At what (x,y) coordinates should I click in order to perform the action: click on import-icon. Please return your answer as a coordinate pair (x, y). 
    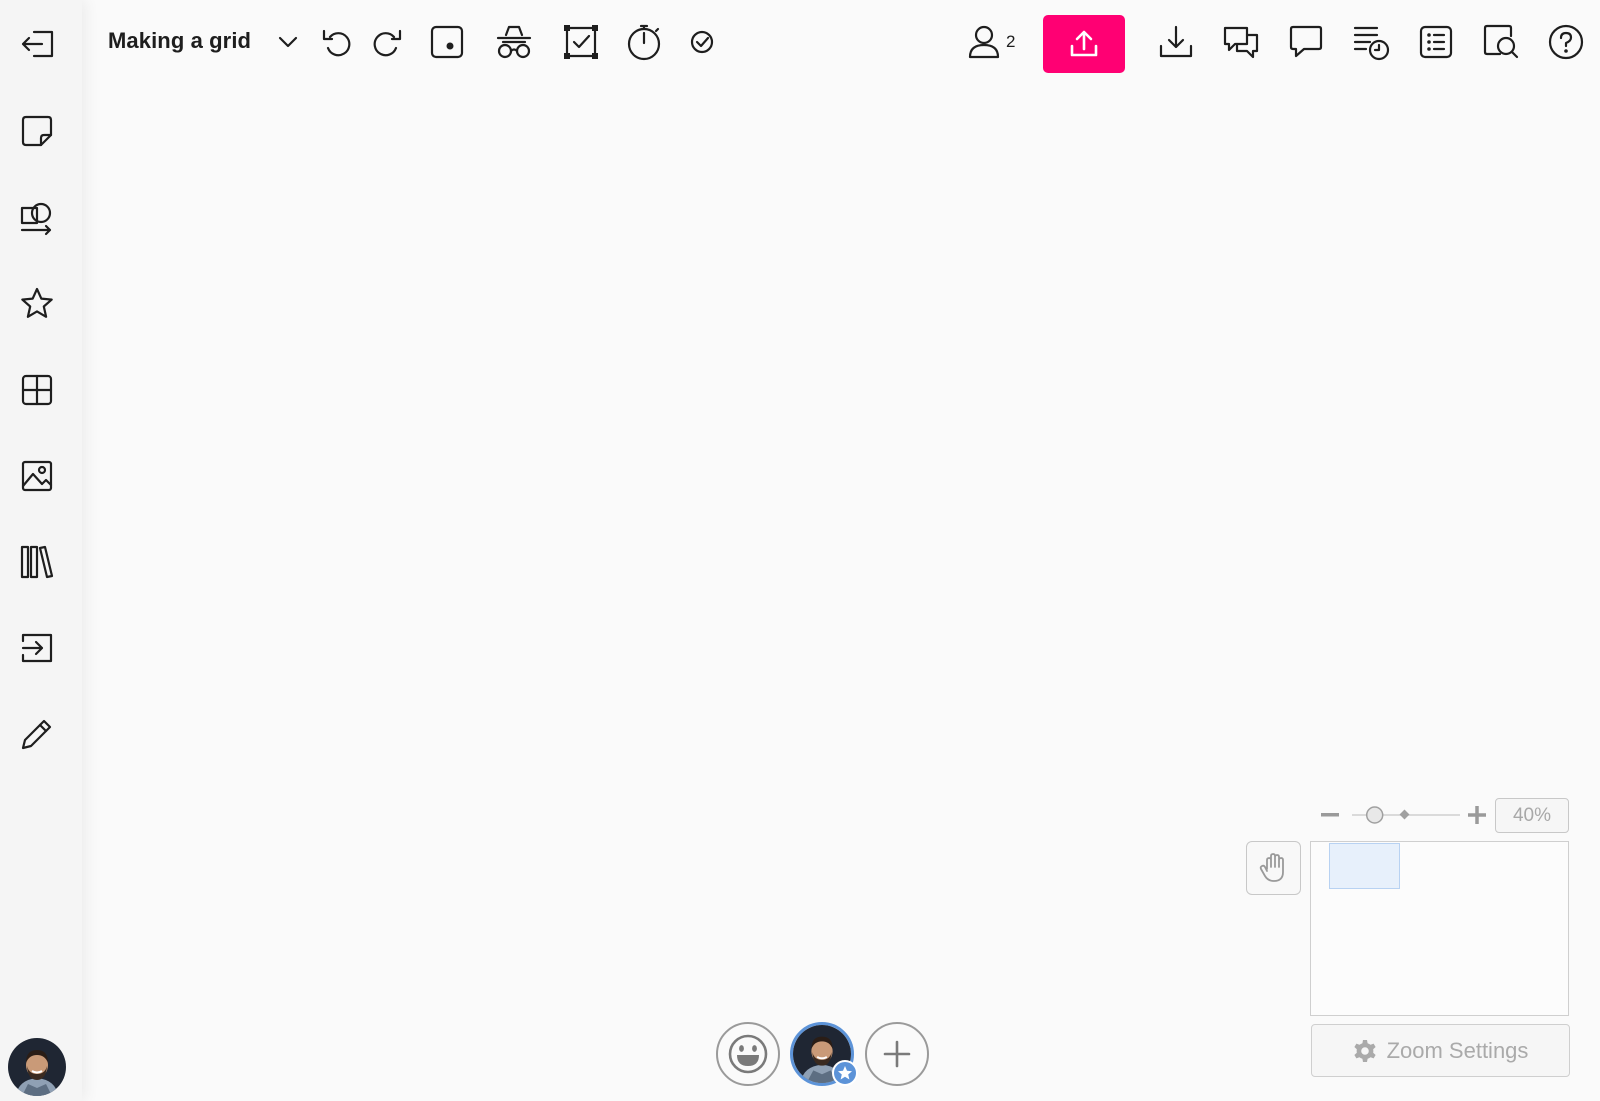
    Looking at the image, I should click on (37, 648).